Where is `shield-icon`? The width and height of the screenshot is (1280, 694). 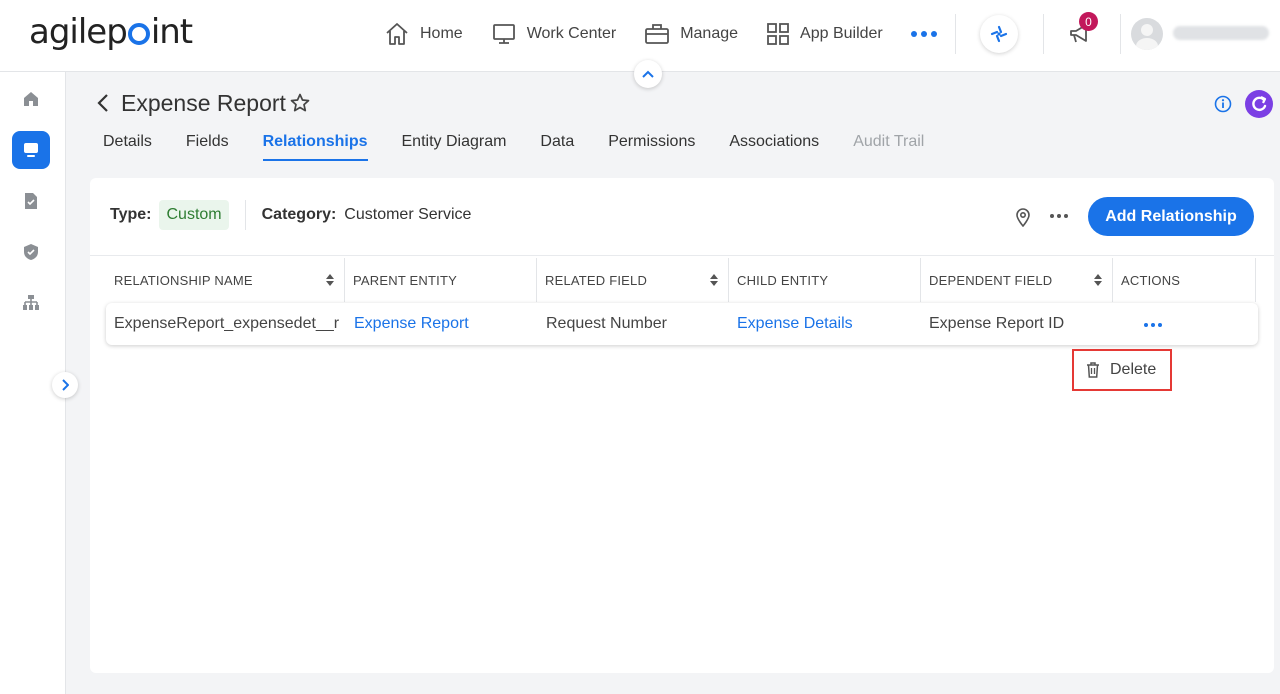
shield-icon is located at coordinates (31, 252).